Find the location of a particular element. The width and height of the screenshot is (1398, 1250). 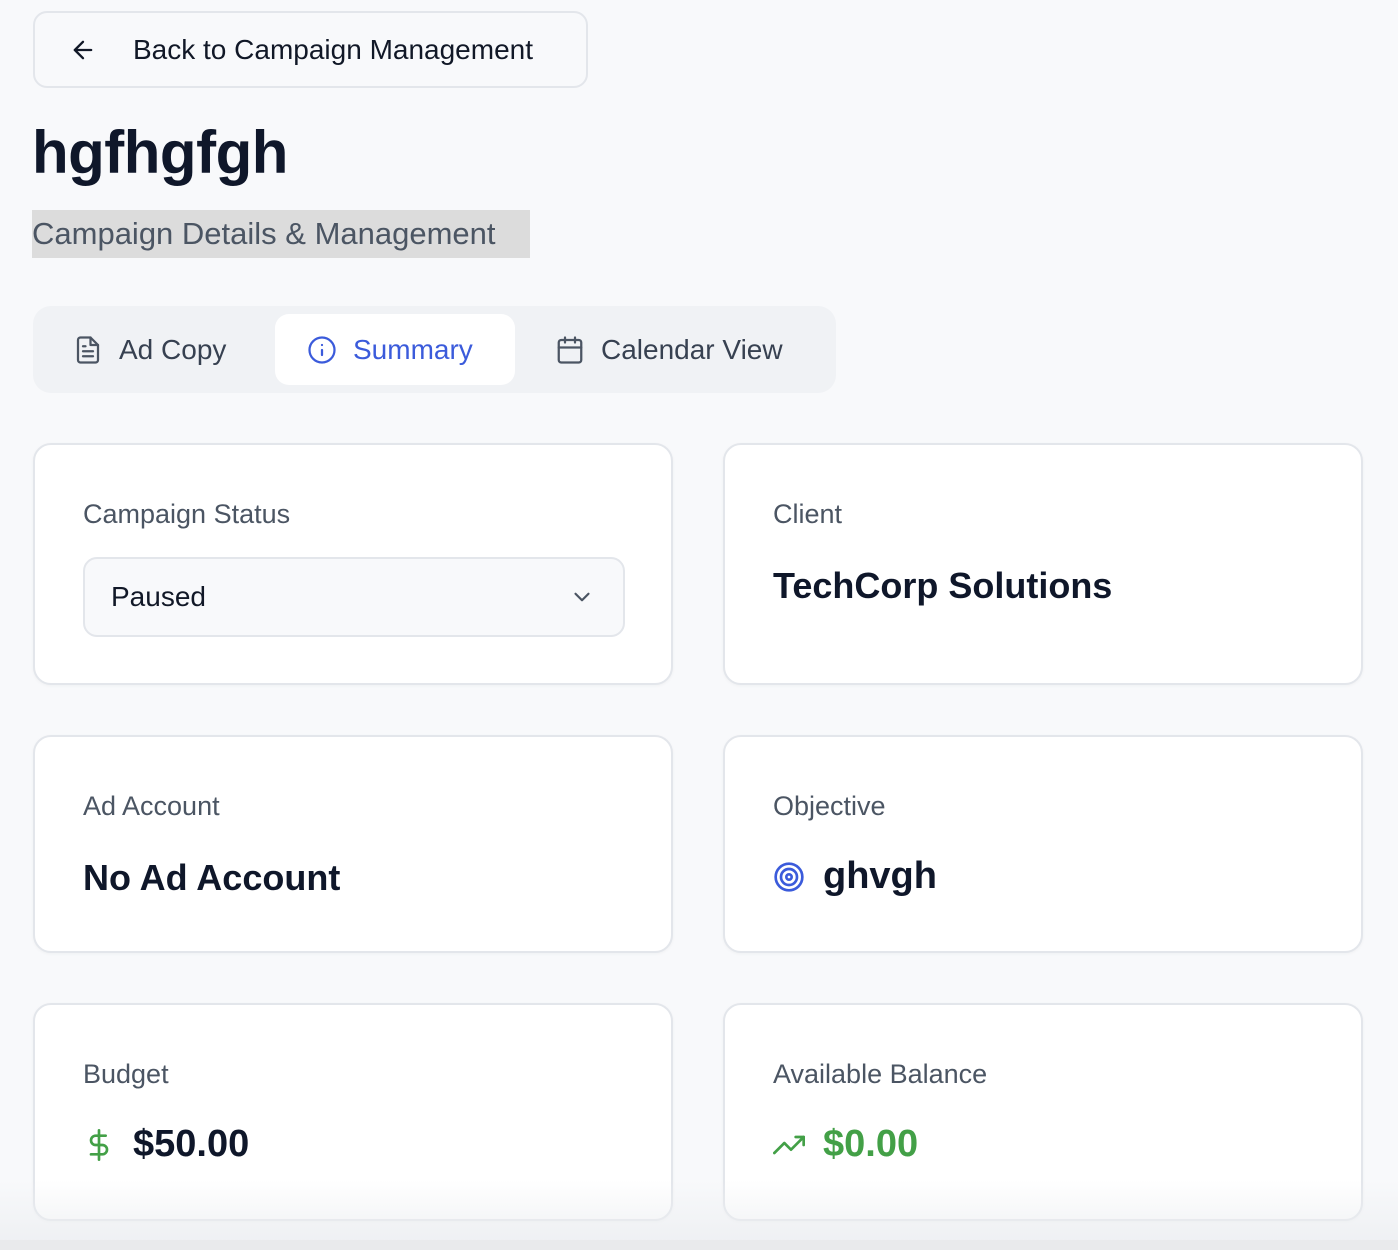

available-balance-card: Available Balance $0.00 is located at coordinates (1043, 1112).